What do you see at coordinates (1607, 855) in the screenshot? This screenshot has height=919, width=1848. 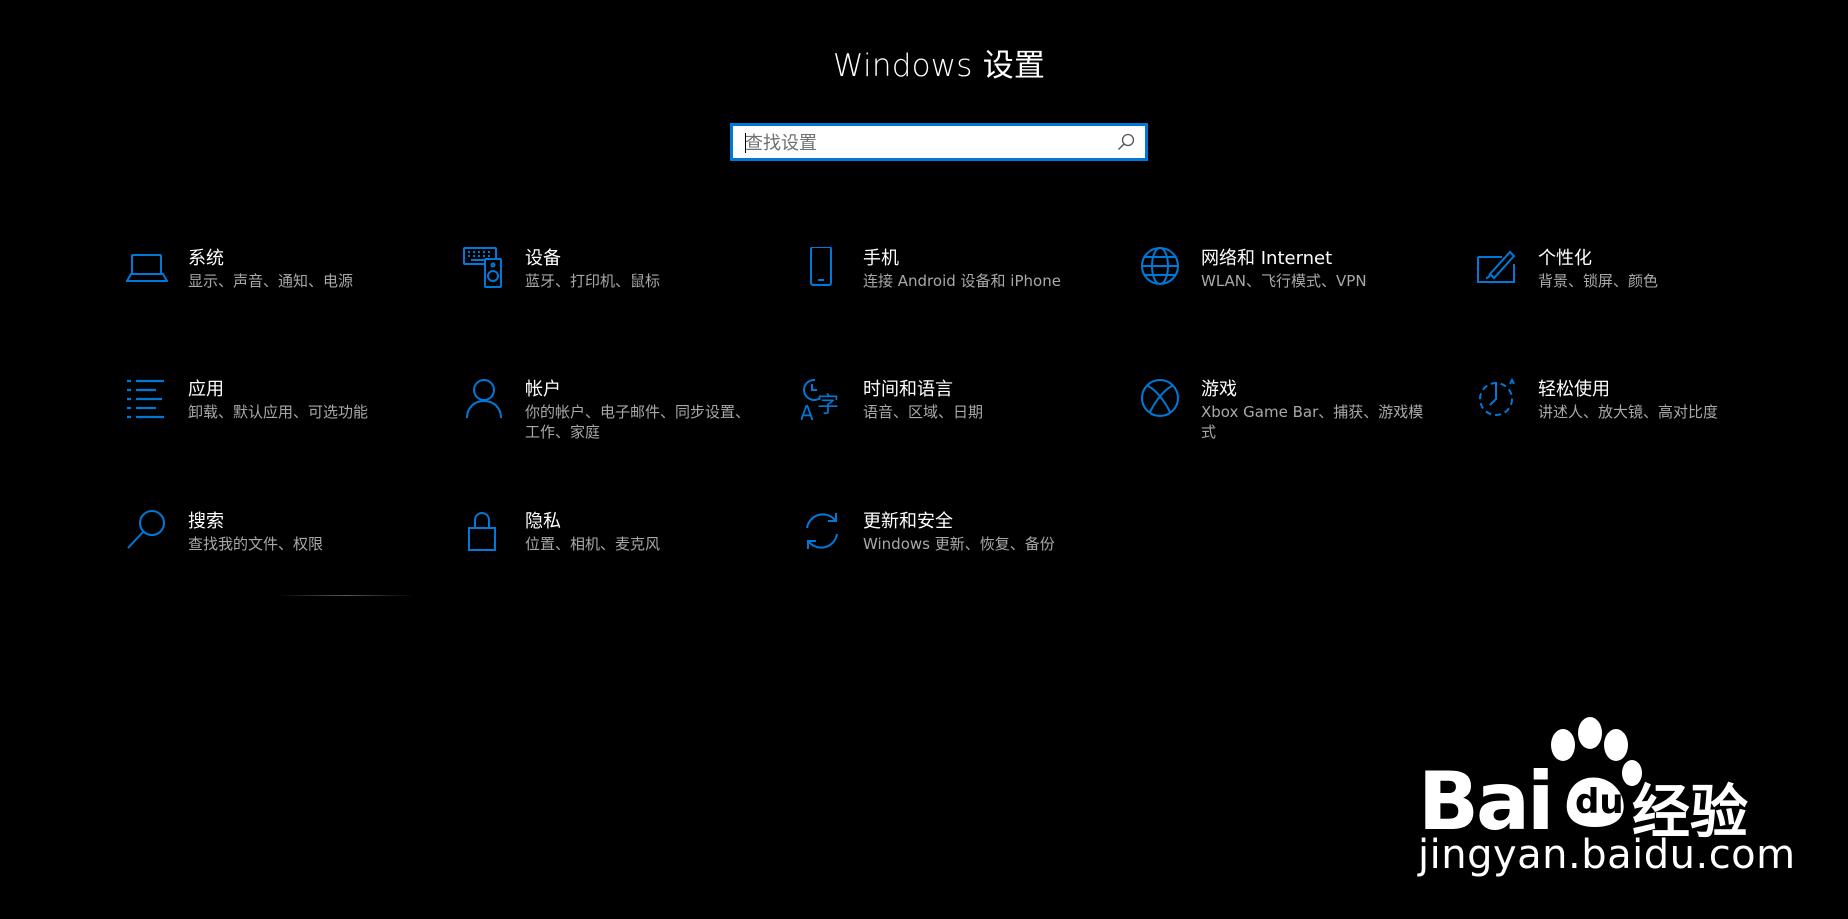 I see `watermark-url: jingyan.baidu.com` at bounding box center [1607, 855].